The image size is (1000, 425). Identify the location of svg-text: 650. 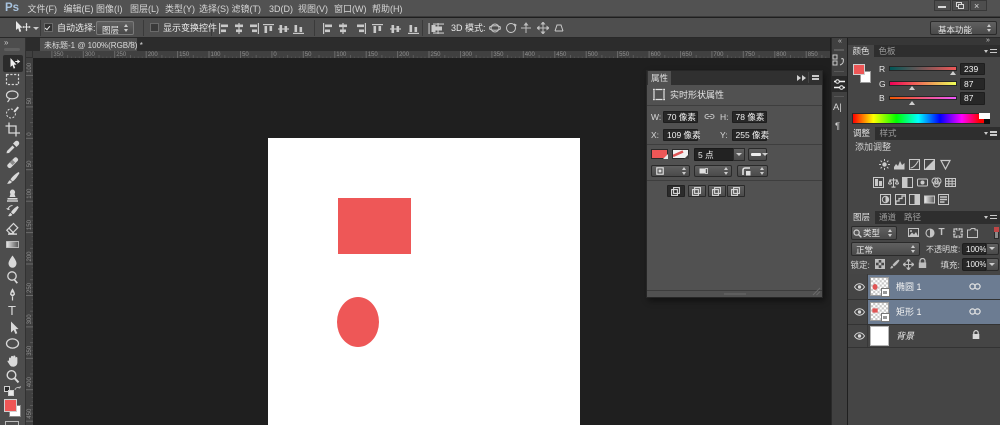
(687, 55).